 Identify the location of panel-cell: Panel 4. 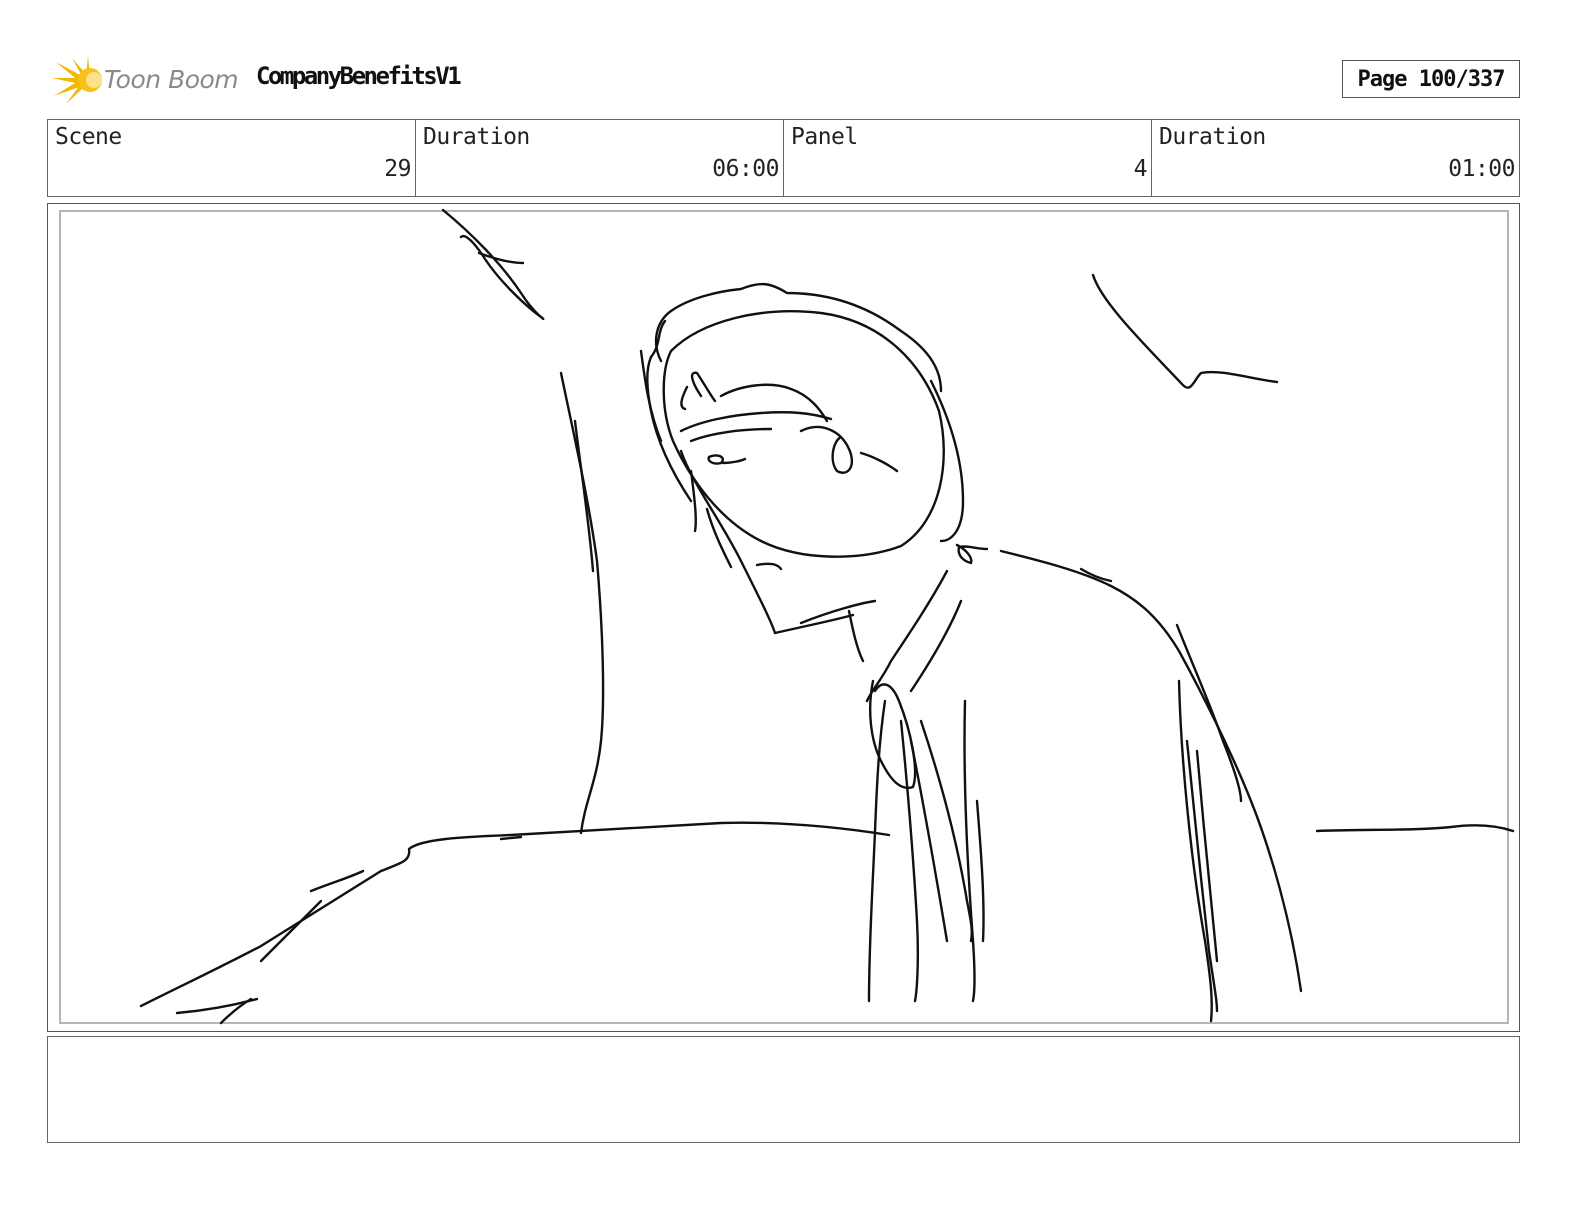
(968, 158).